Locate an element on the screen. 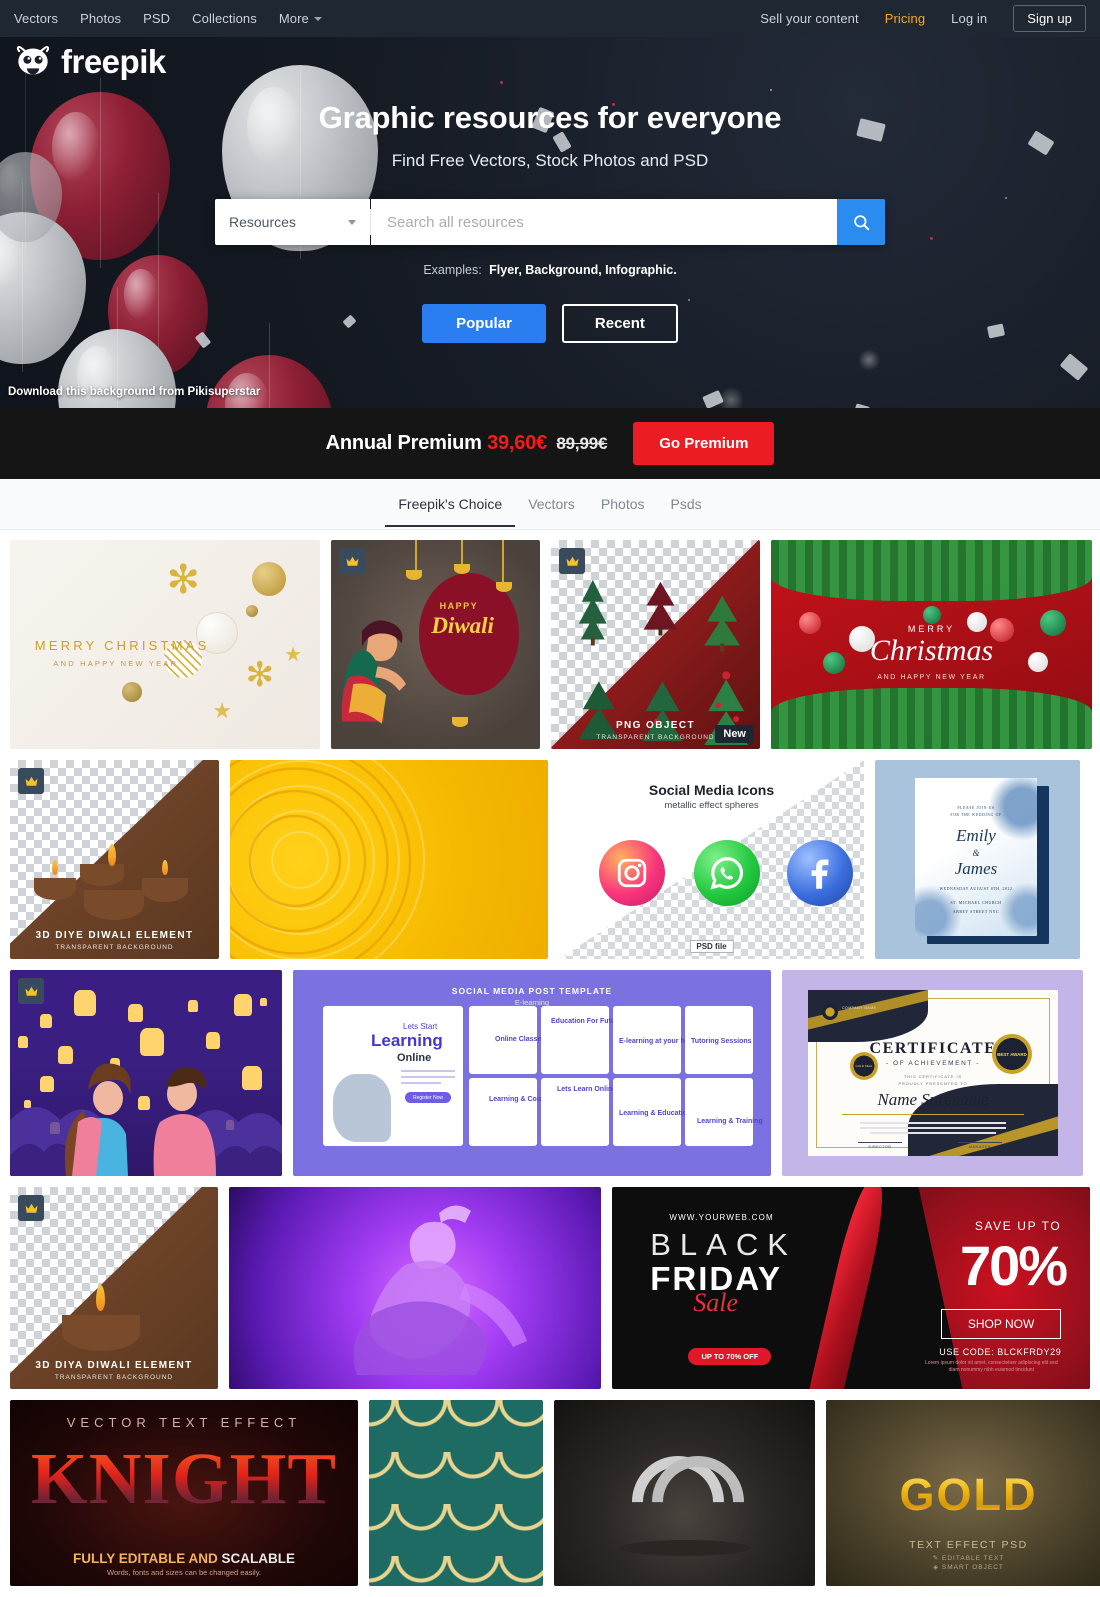 This screenshot has width=1100, height=1597. search-category-value: Resources is located at coordinates (262, 222).